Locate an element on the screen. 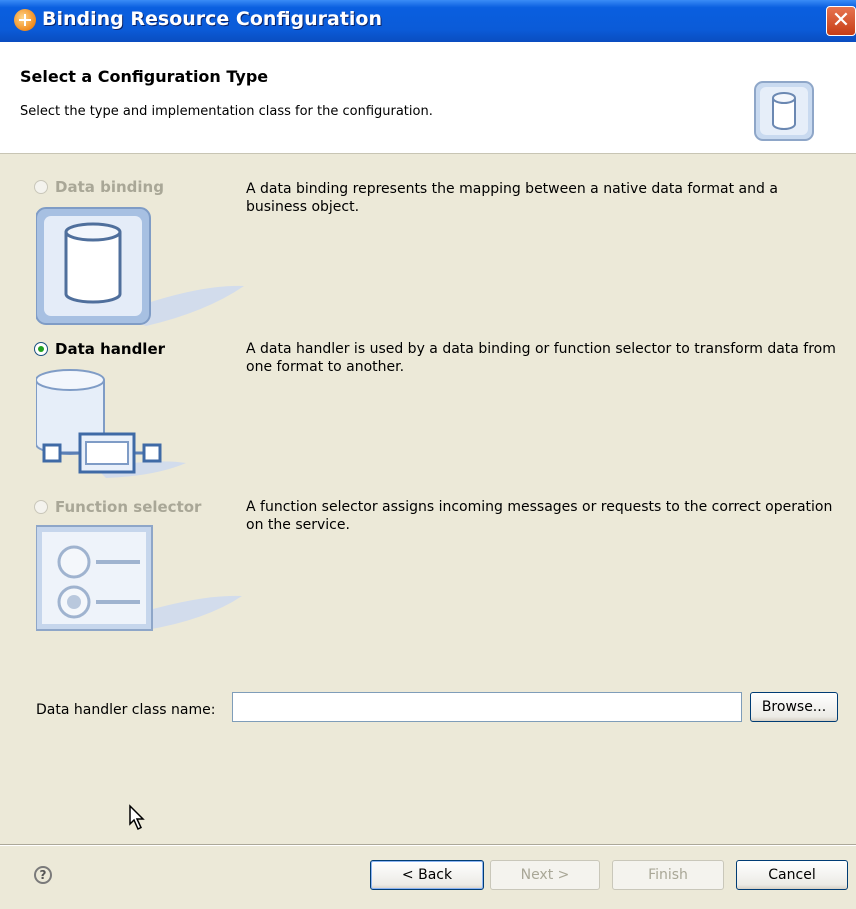  data-binding-icon is located at coordinates (140, 266).